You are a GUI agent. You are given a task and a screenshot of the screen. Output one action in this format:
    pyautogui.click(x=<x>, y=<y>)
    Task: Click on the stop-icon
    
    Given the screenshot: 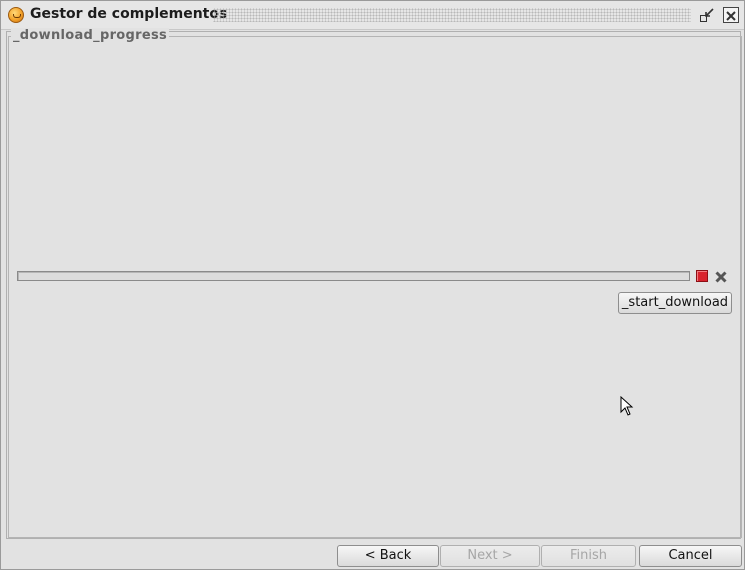 What is the action you would take?
    pyautogui.click(x=702, y=276)
    